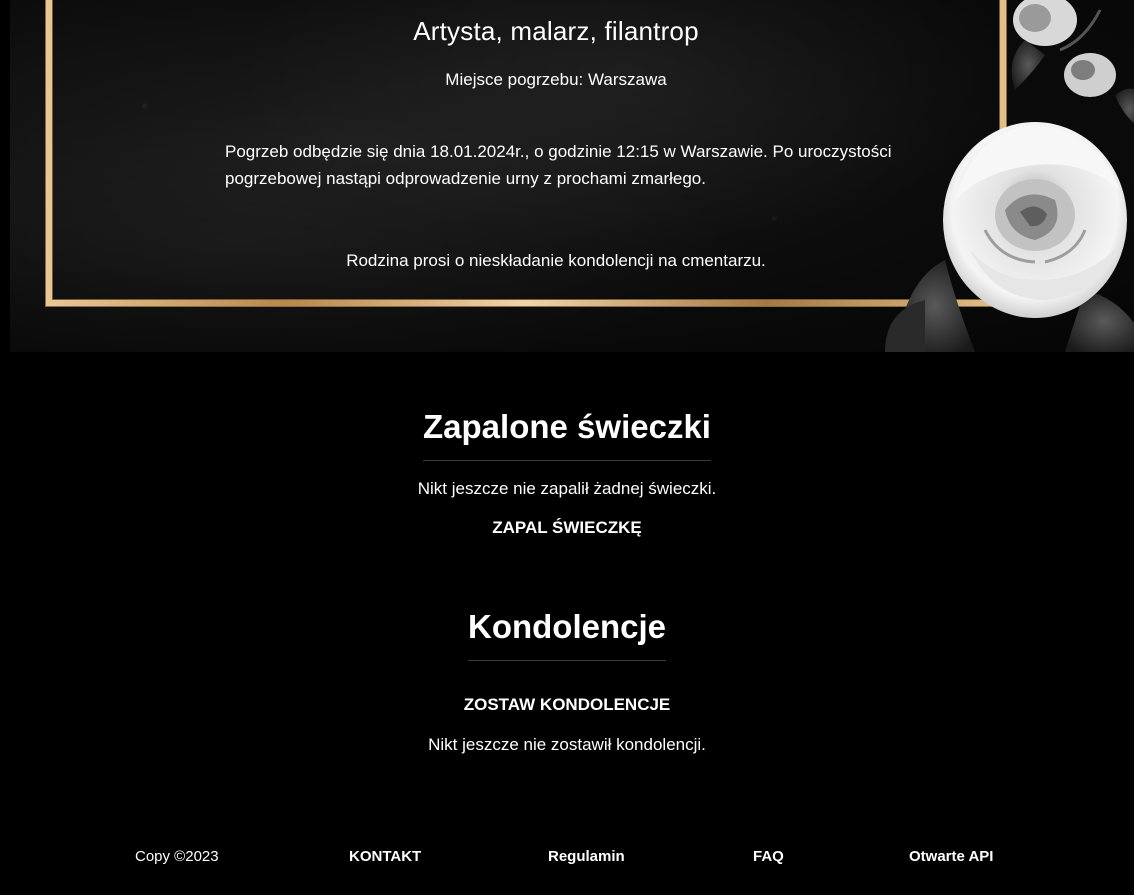 This screenshot has height=895, width=1134. I want to click on condolences-empty-message: Nikt jeszcze nie zostawił kondolencji., so click(567, 744).